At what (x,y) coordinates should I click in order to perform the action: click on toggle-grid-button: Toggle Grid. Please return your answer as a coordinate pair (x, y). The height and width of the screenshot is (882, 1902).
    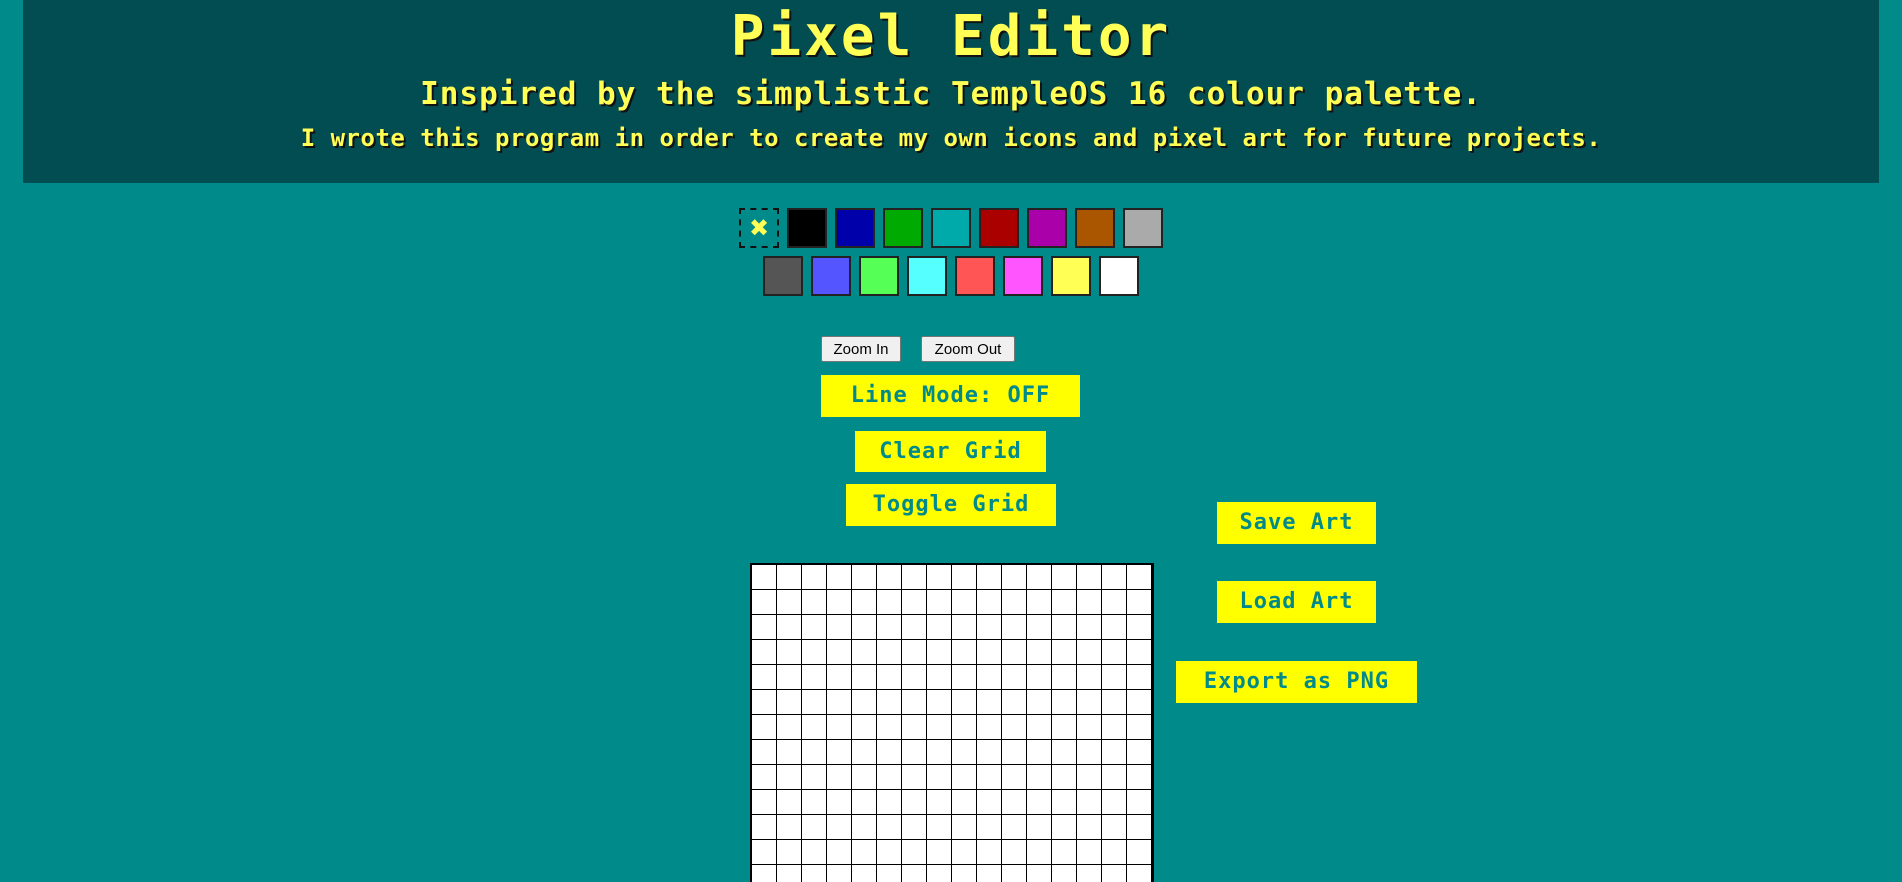
    Looking at the image, I should click on (951, 505).